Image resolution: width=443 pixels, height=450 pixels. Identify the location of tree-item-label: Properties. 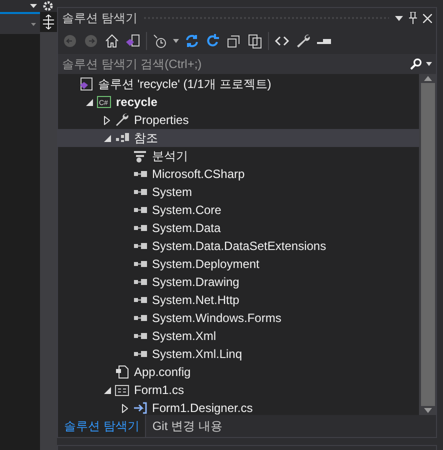
(161, 120).